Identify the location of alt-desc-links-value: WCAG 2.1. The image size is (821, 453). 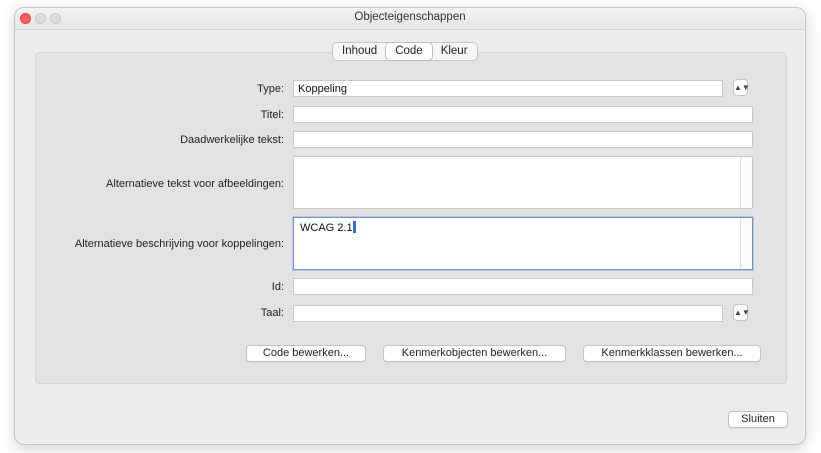
(326, 228).